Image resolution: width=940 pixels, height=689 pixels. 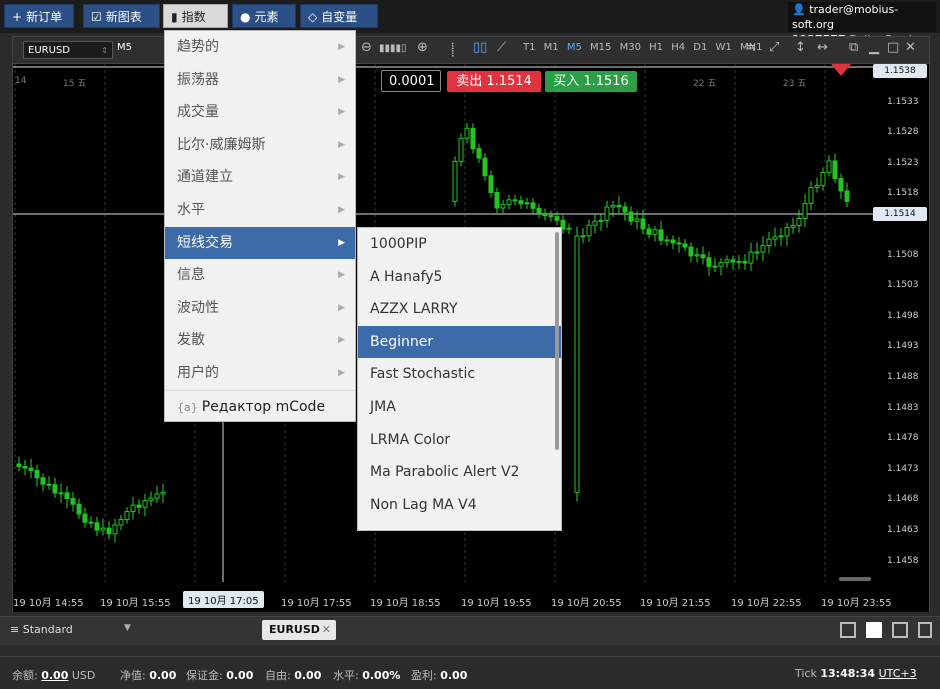 What do you see at coordinates (678, 47) in the screenshot?
I see `tf-h4: H4` at bounding box center [678, 47].